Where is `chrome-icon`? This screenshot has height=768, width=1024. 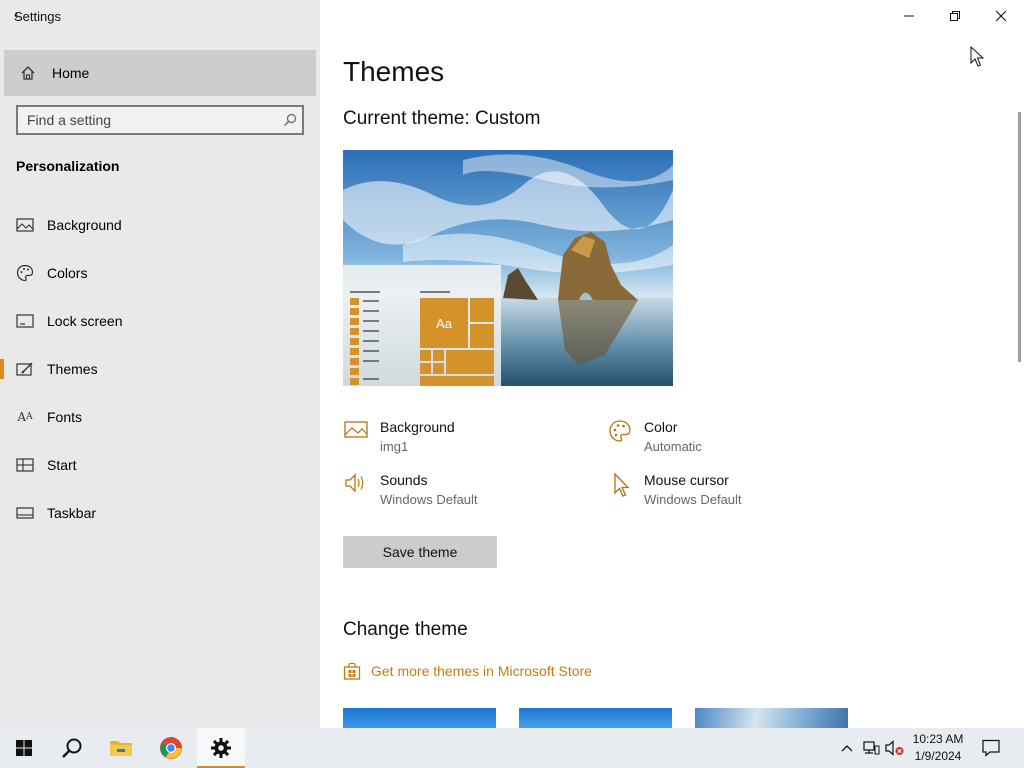
chrome-icon is located at coordinates (171, 748).